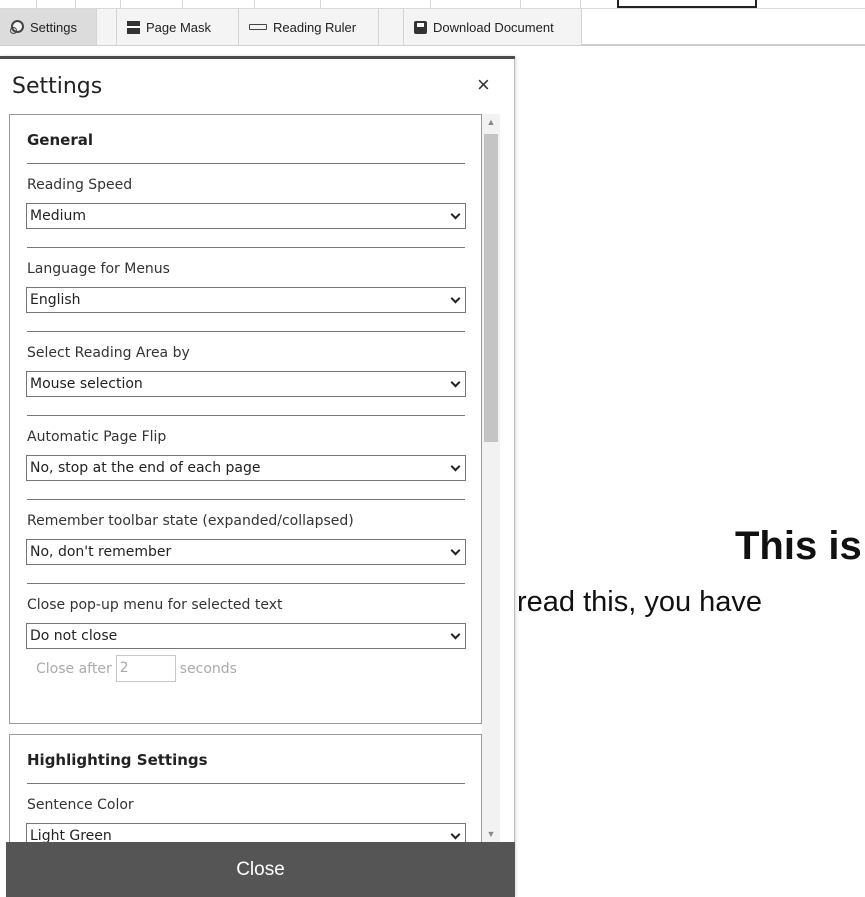 Image resolution: width=865 pixels, height=897 pixels. What do you see at coordinates (97, 437) in the screenshot?
I see `page-flip-label: Automatic Page Flip` at bounding box center [97, 437].